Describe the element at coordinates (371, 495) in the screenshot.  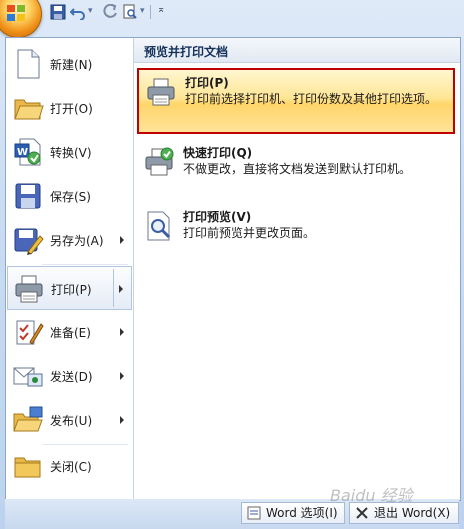
I see `watermark: Baidu 经验` at that location.